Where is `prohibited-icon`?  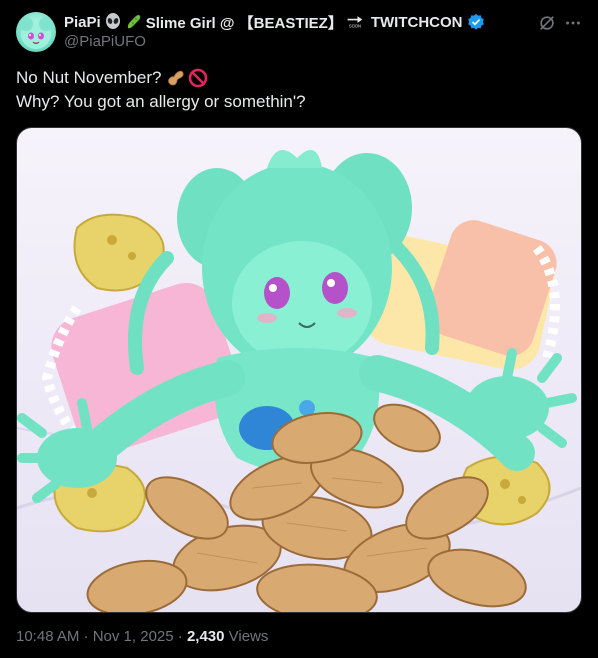 prohibited-icon is located at coordinates (198, 78).